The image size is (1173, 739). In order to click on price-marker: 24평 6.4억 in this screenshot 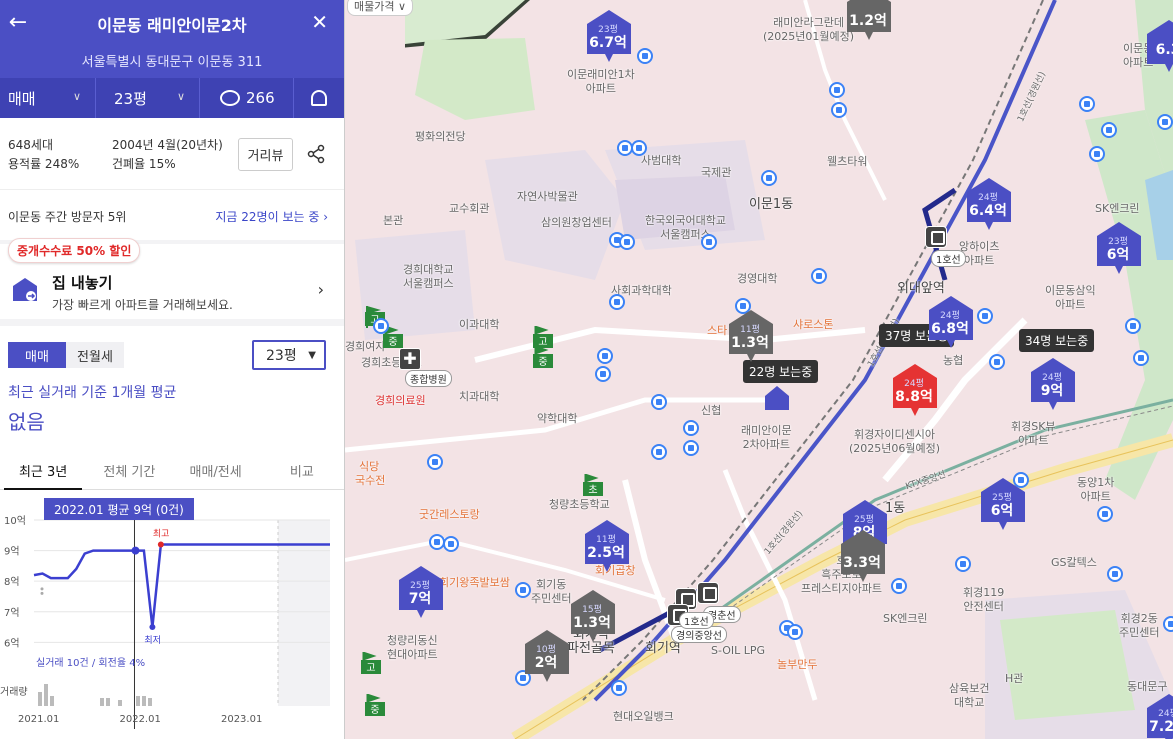, I will do `click(989, 204)`.